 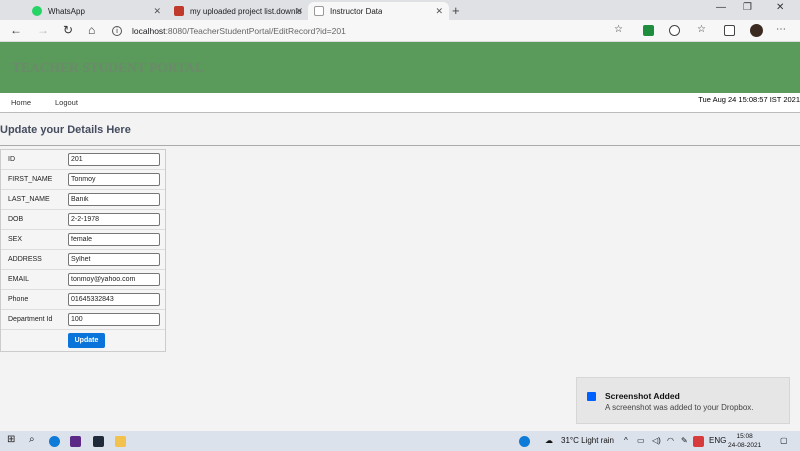 I want to click on terminal-icon, so click(x=98, y=441).